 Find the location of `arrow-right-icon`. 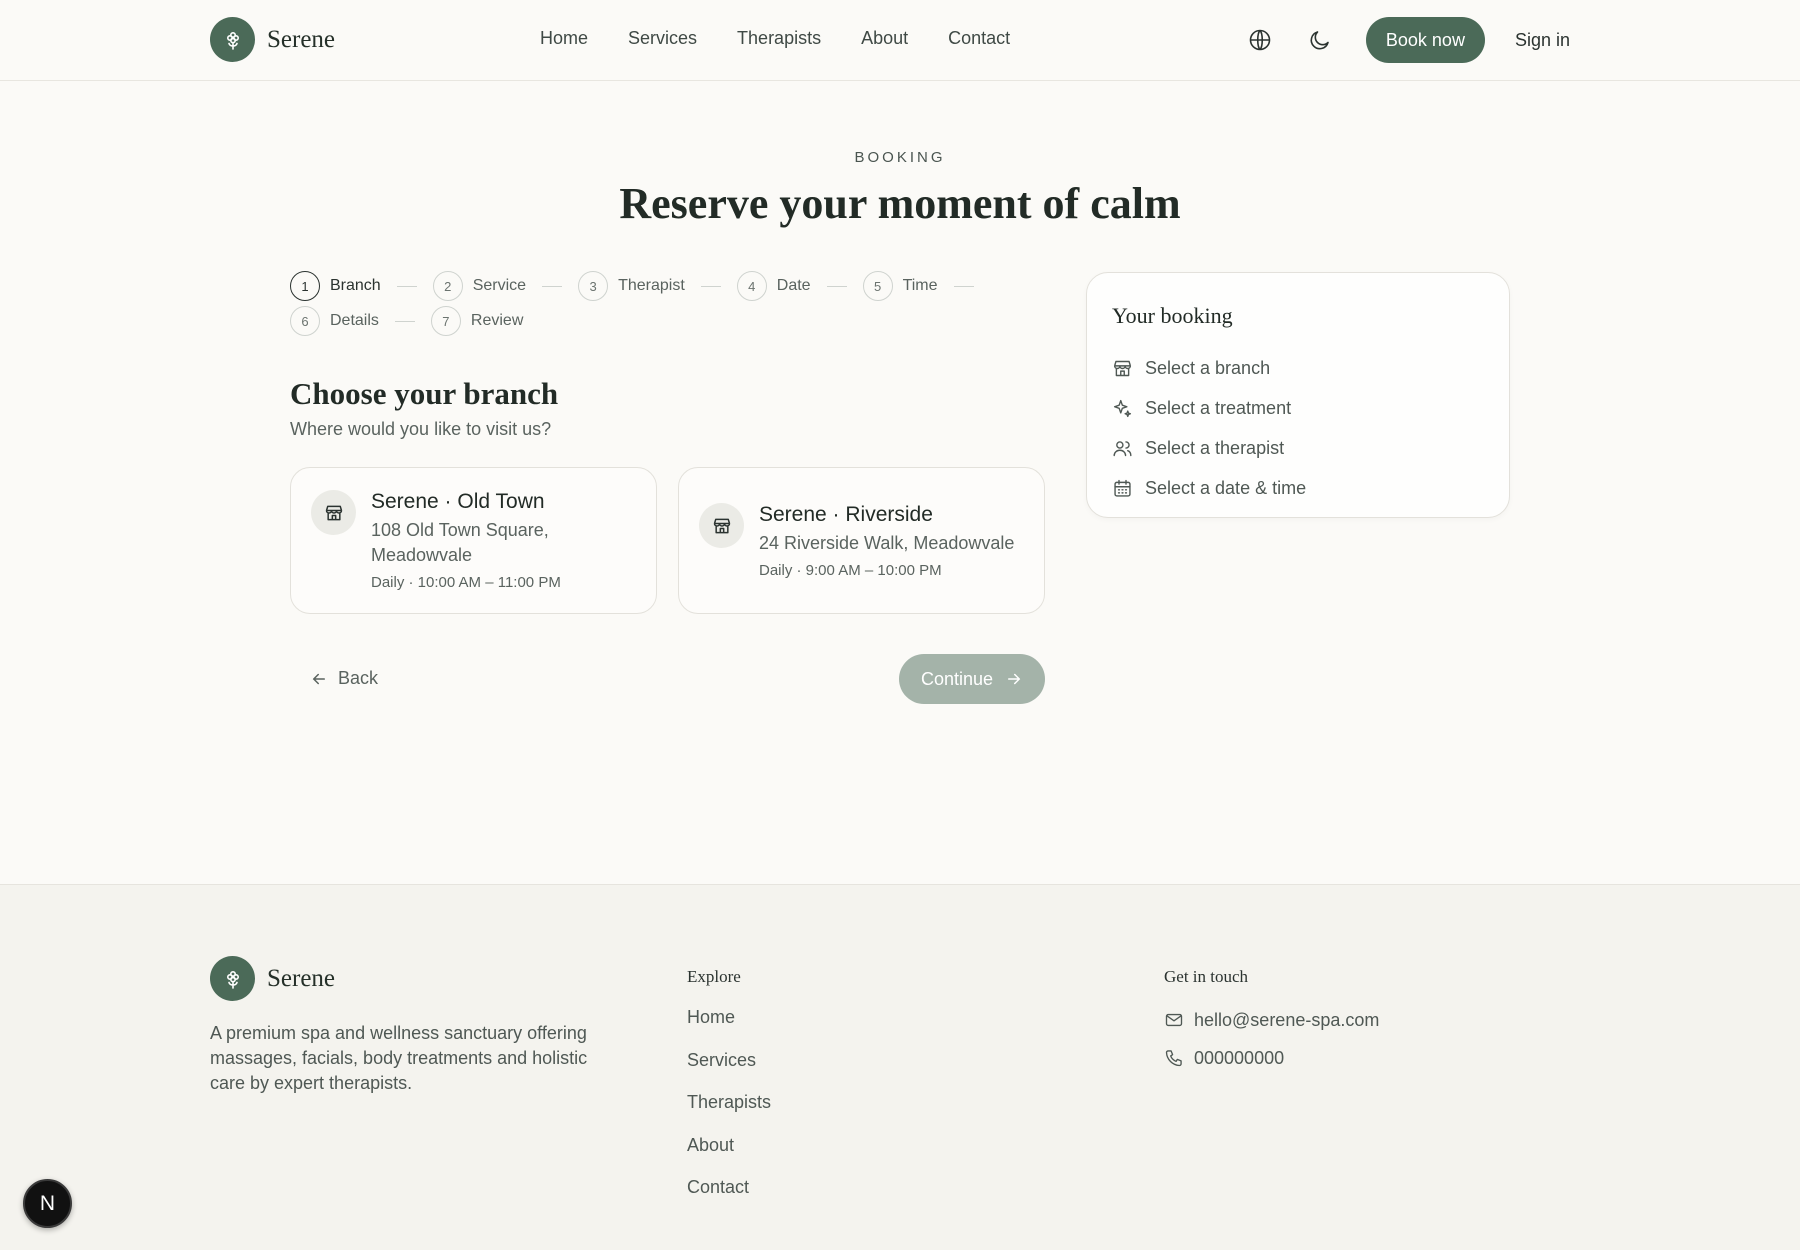

arrow-right-icon is located at coordinates (1014, 679).